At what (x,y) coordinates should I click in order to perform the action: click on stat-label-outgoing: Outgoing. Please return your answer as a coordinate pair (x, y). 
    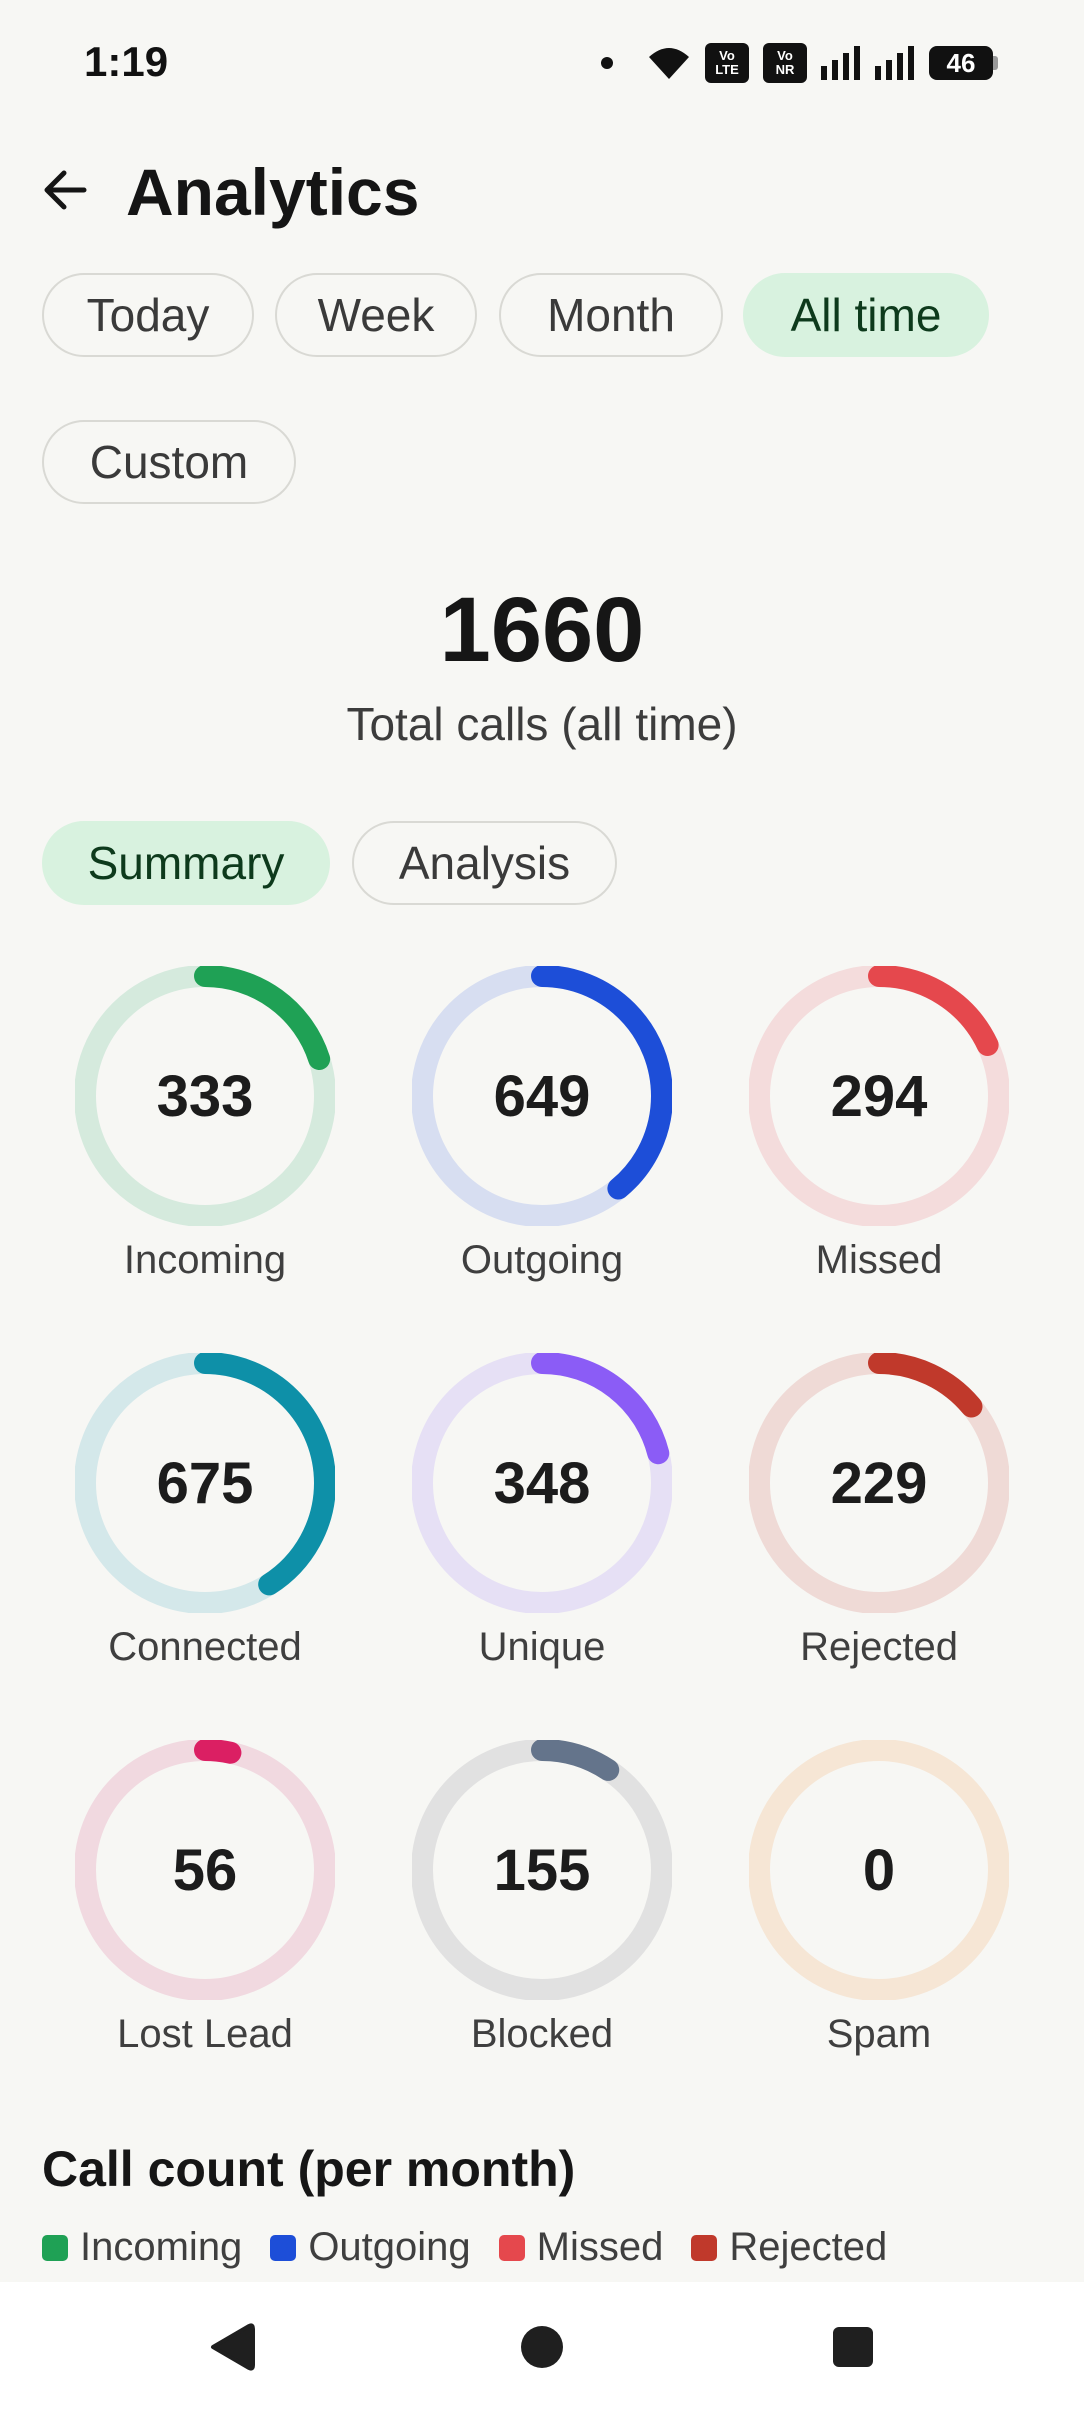
    Looking at the image, I should click on (542, 1260).